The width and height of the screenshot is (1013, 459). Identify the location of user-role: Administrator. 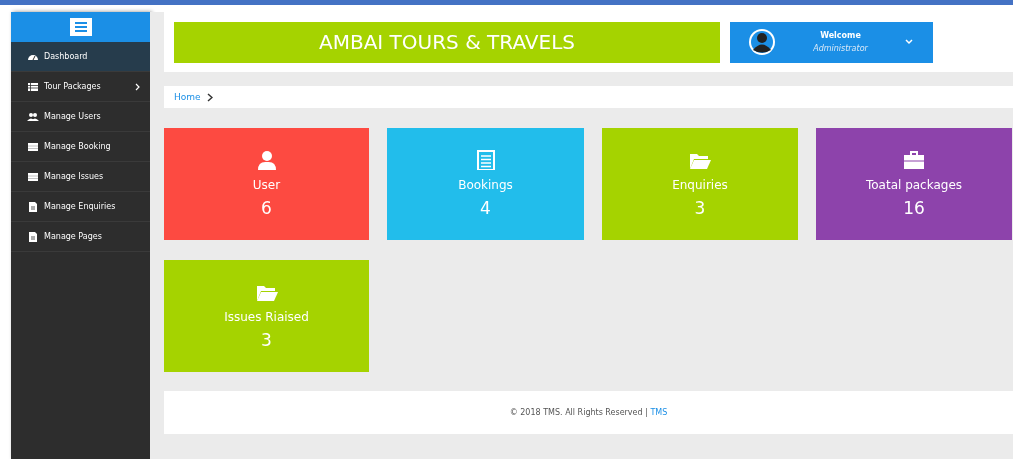
(840, 48).